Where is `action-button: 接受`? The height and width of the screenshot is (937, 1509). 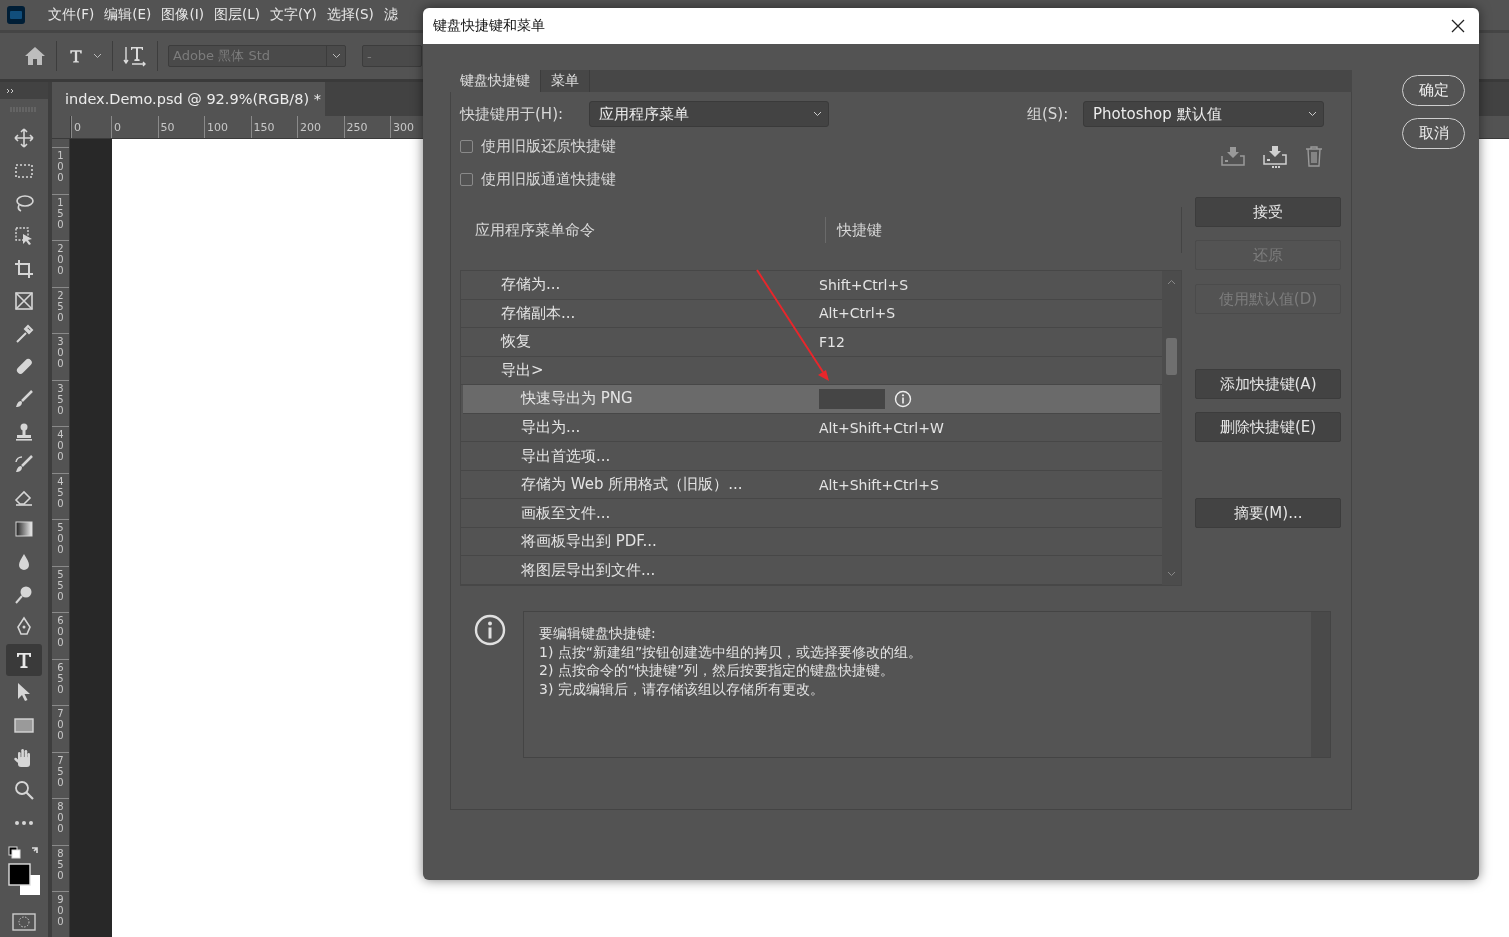
action-button: 接受 is located at coordinates (1268, 212).